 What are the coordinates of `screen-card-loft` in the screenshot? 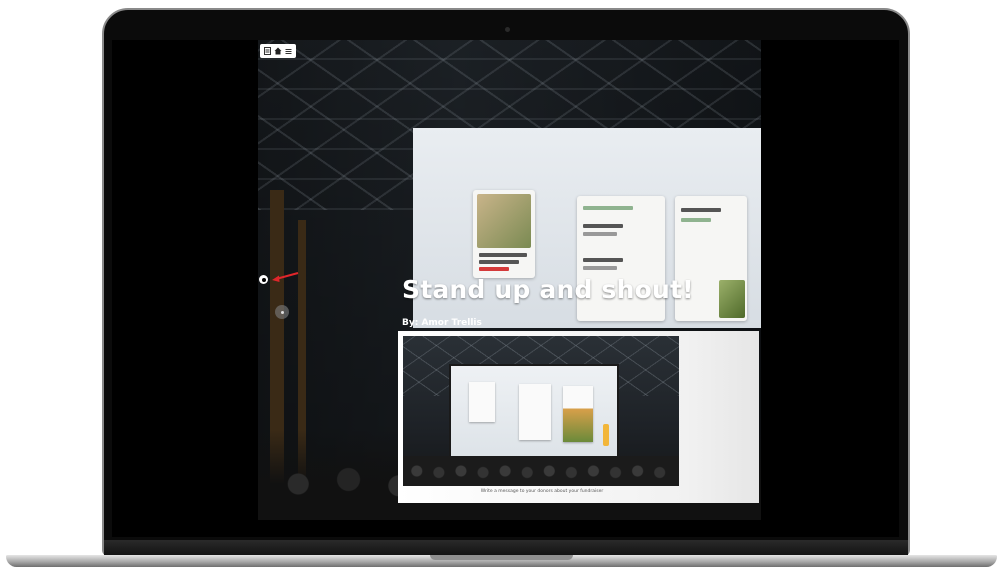 It's located at (504, 234).